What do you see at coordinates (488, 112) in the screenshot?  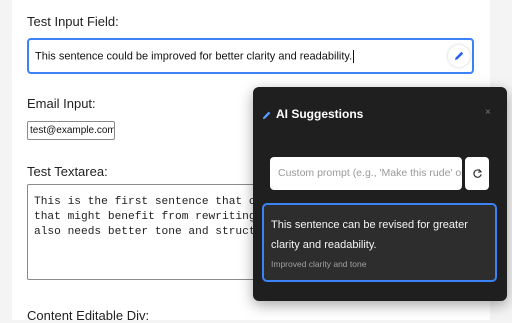 I see `close-icon: ×` at bounding box center [488, 112].